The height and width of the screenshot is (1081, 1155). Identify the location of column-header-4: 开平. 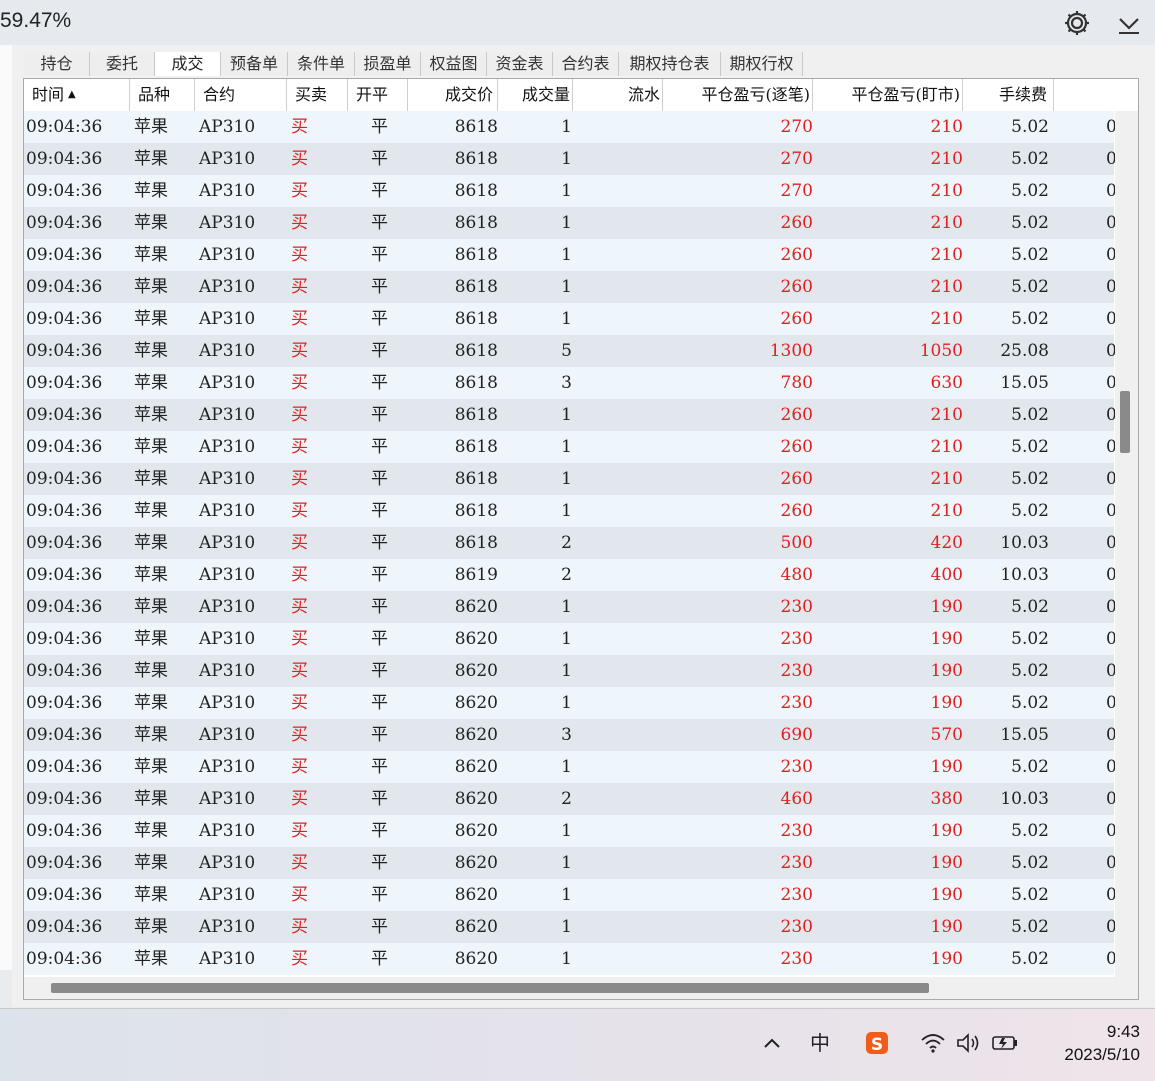
(378, 95).